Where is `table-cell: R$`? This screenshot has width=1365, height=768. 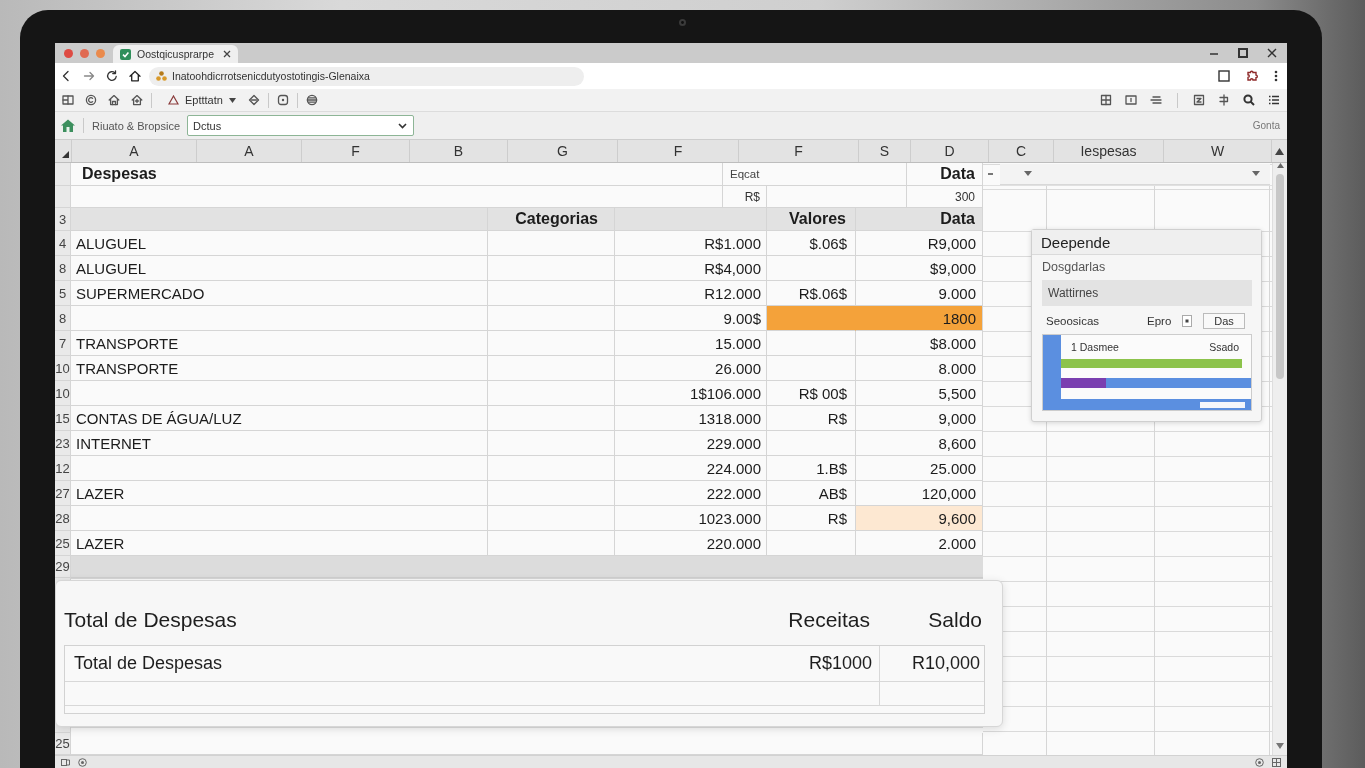
table-cell: R$ is located at coordinates (811, 418).